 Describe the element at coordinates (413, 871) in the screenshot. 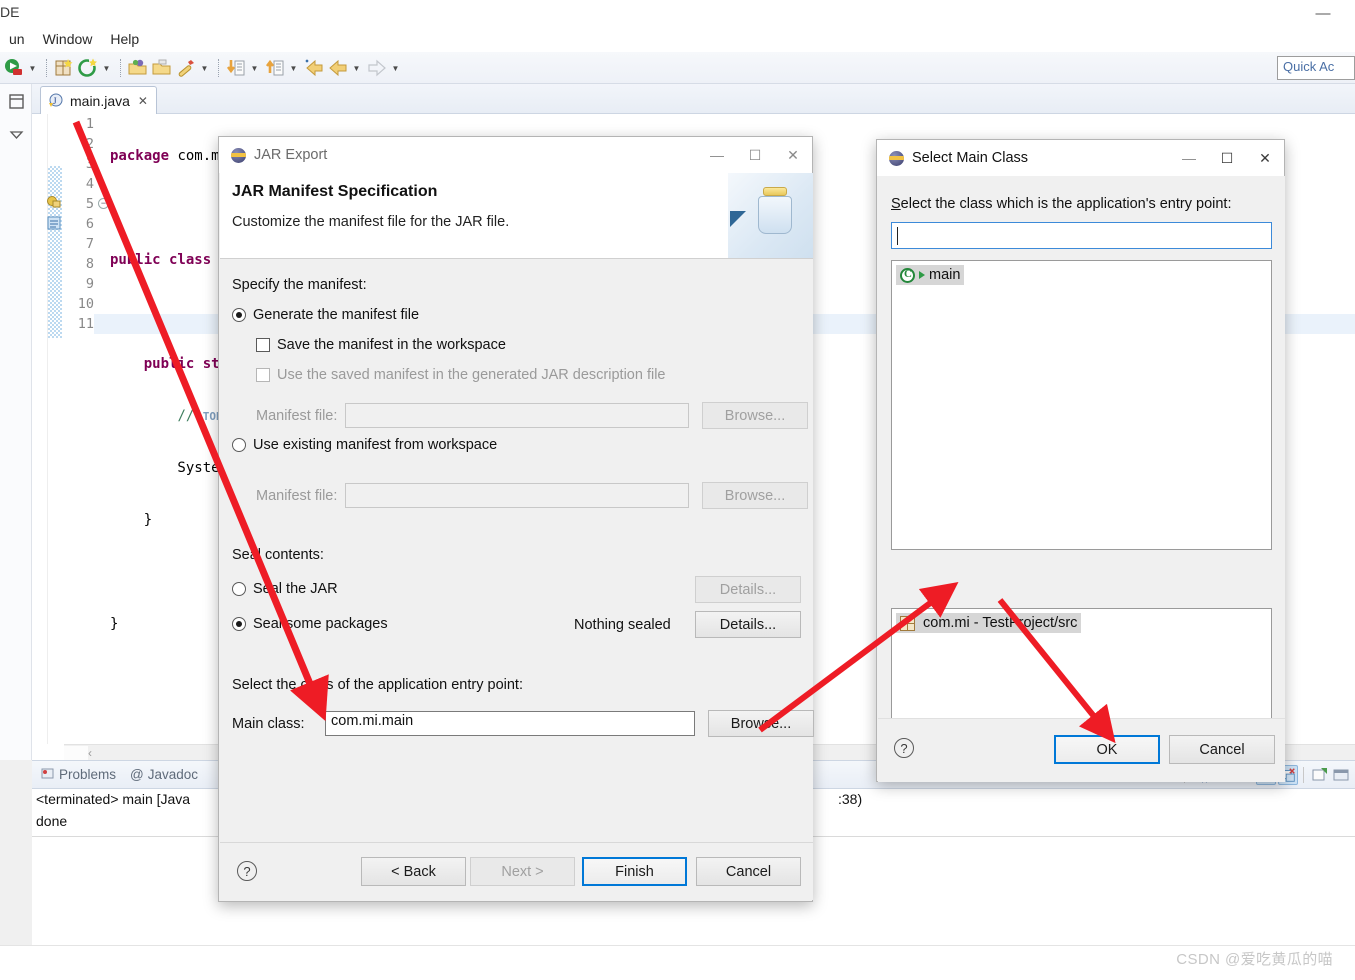

I see `back-button: < Back` at that location.